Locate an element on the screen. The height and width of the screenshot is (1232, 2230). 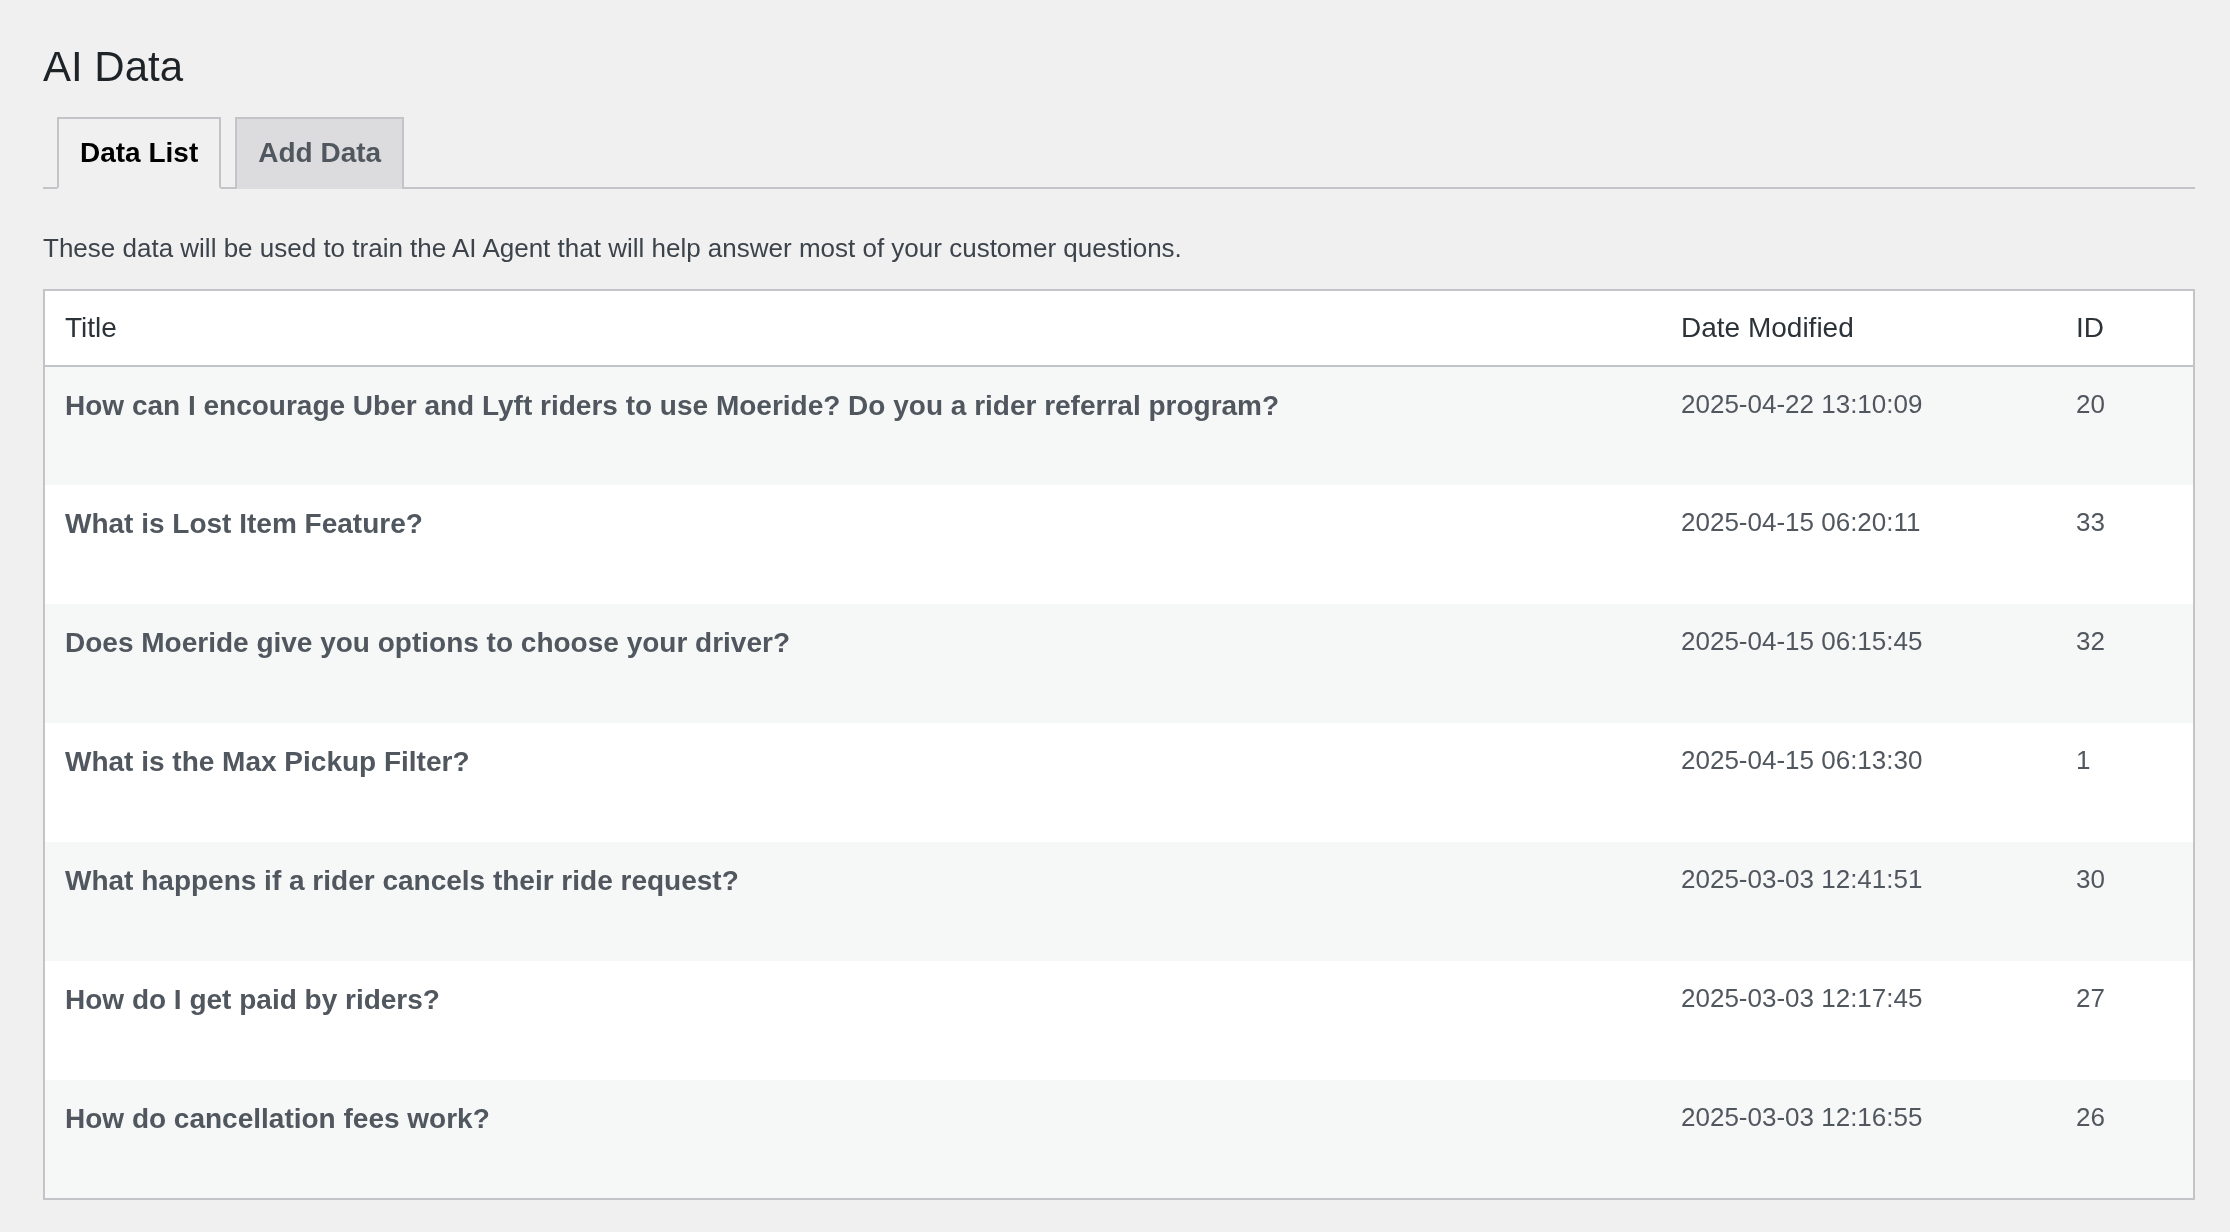
date-cell: 2025-04-15 06:15:45 is located at coordinates (1802, 641).